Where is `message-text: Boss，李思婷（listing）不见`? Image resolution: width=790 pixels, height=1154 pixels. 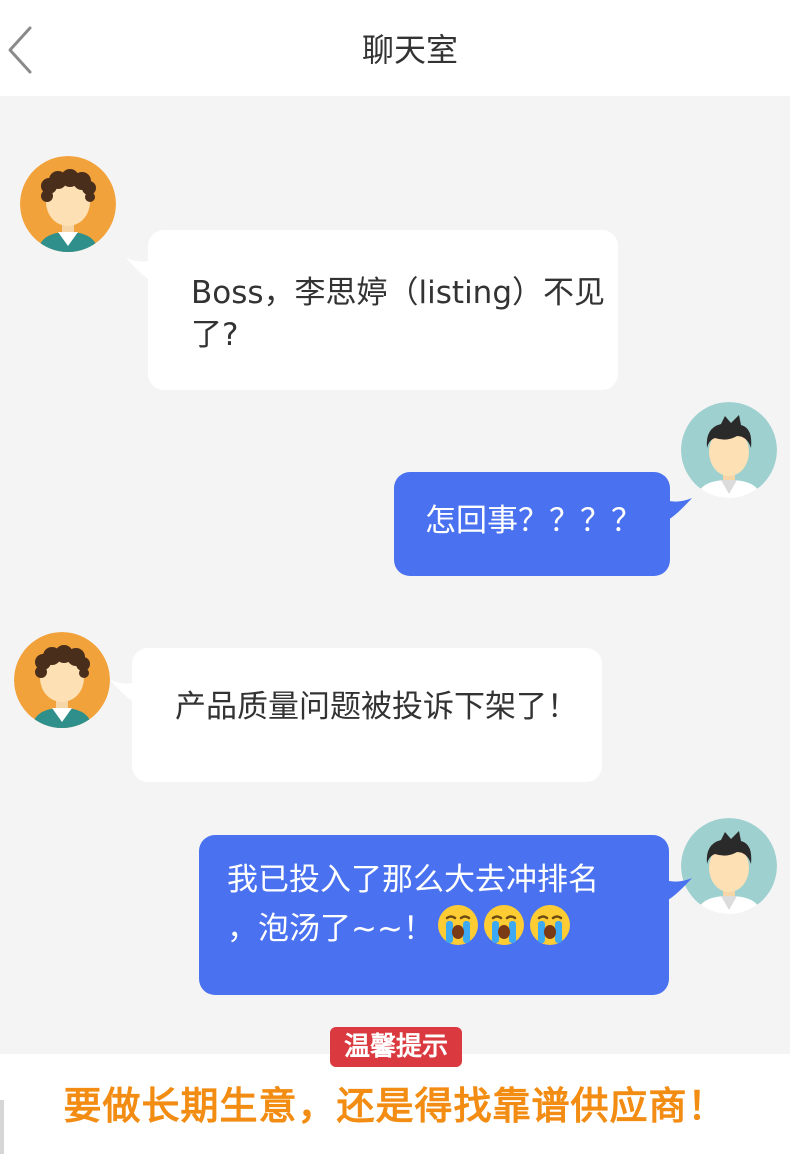 message-text: Boss，李思婷（listing）不见 is located at coordinates (398, 293).